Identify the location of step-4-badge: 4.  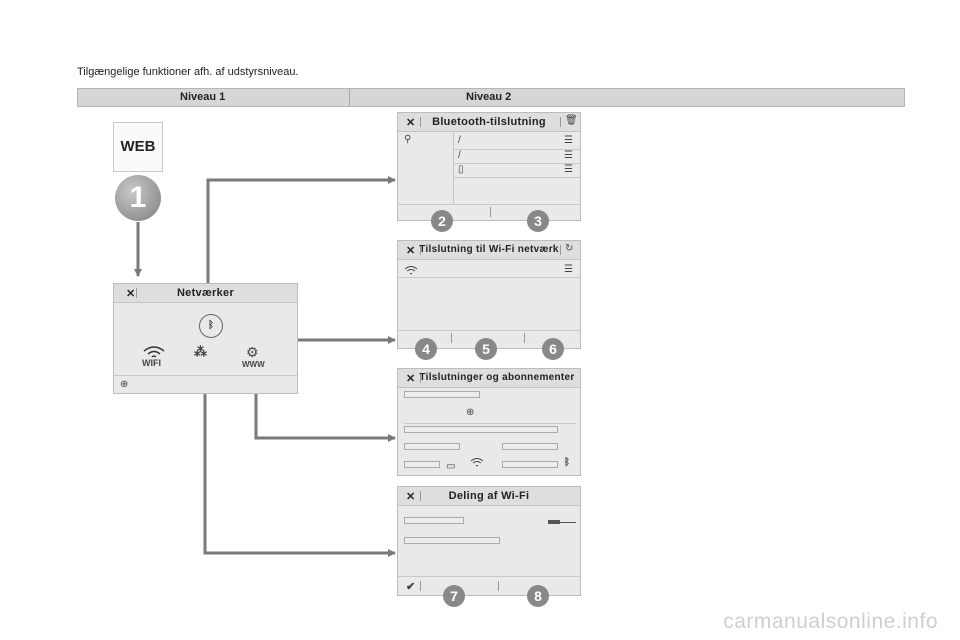
(426, 349).